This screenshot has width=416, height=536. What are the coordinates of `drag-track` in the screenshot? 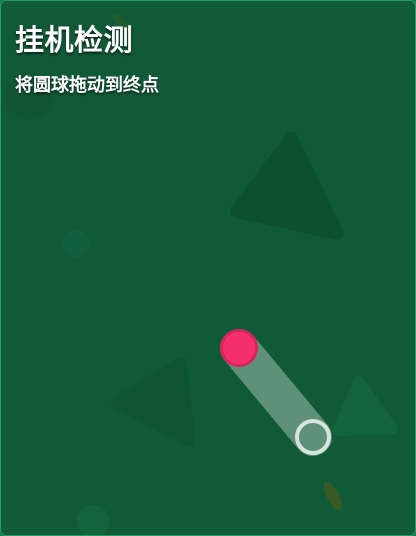 It's located at (276, 392).